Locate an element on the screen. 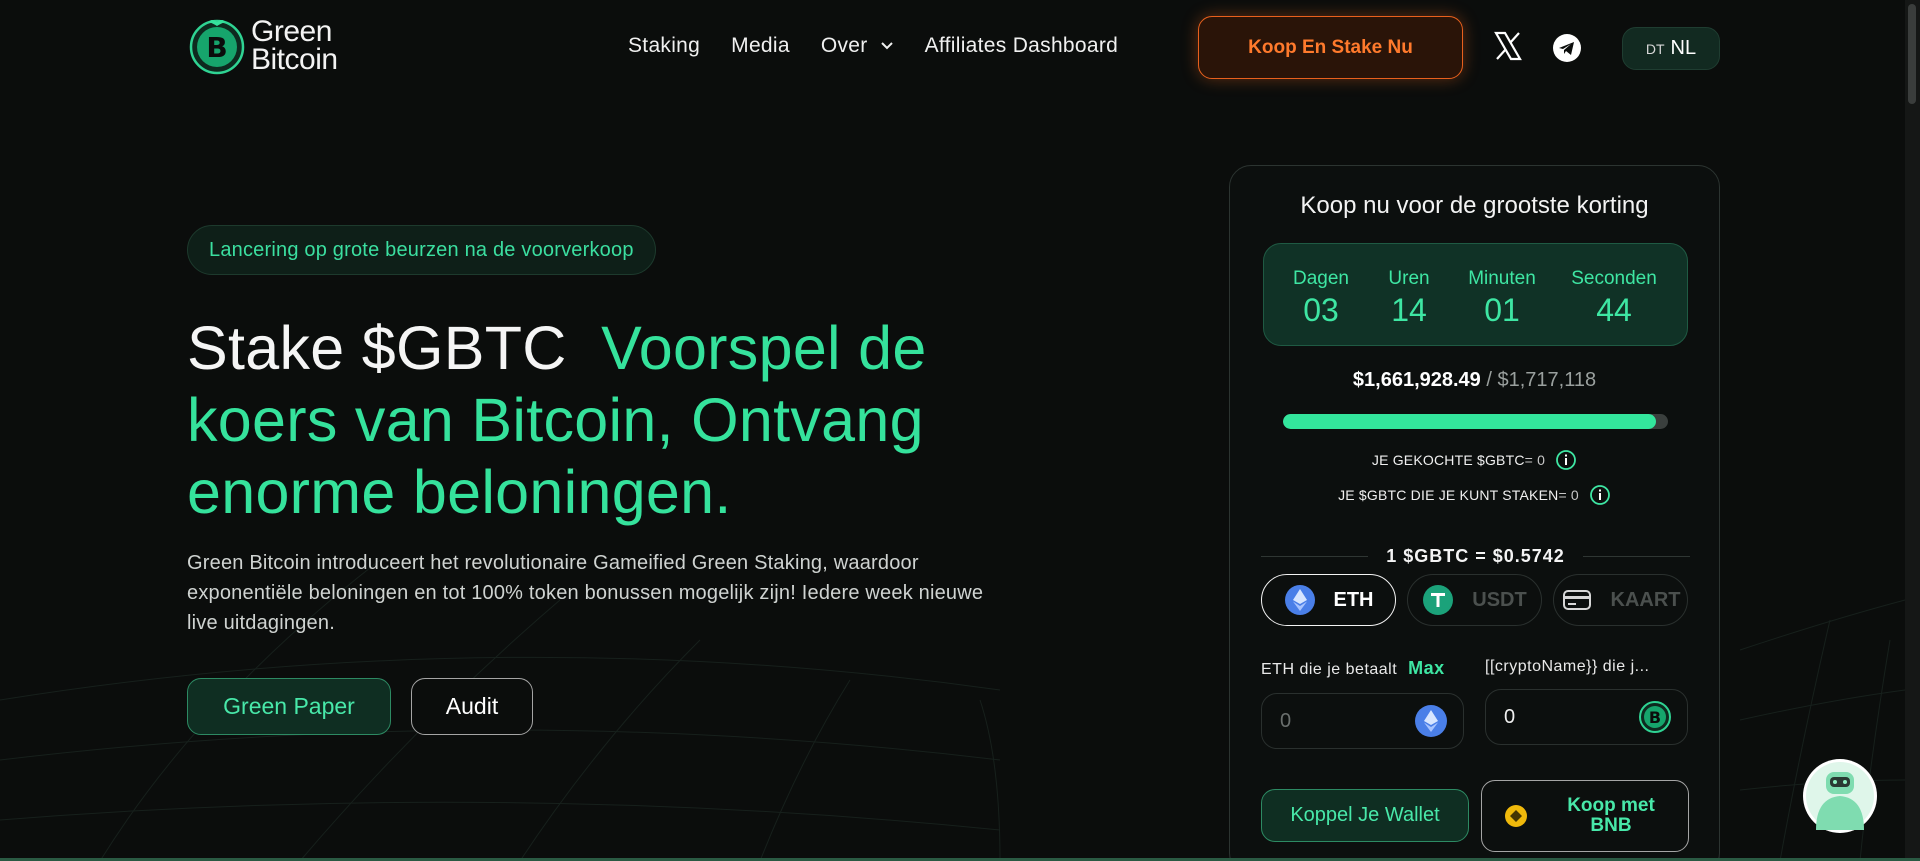 The width and height of the screenshot is (1920, 861). token-rate: 1 $GBTC = $0.5742 is located at coordinates (1475, 555).